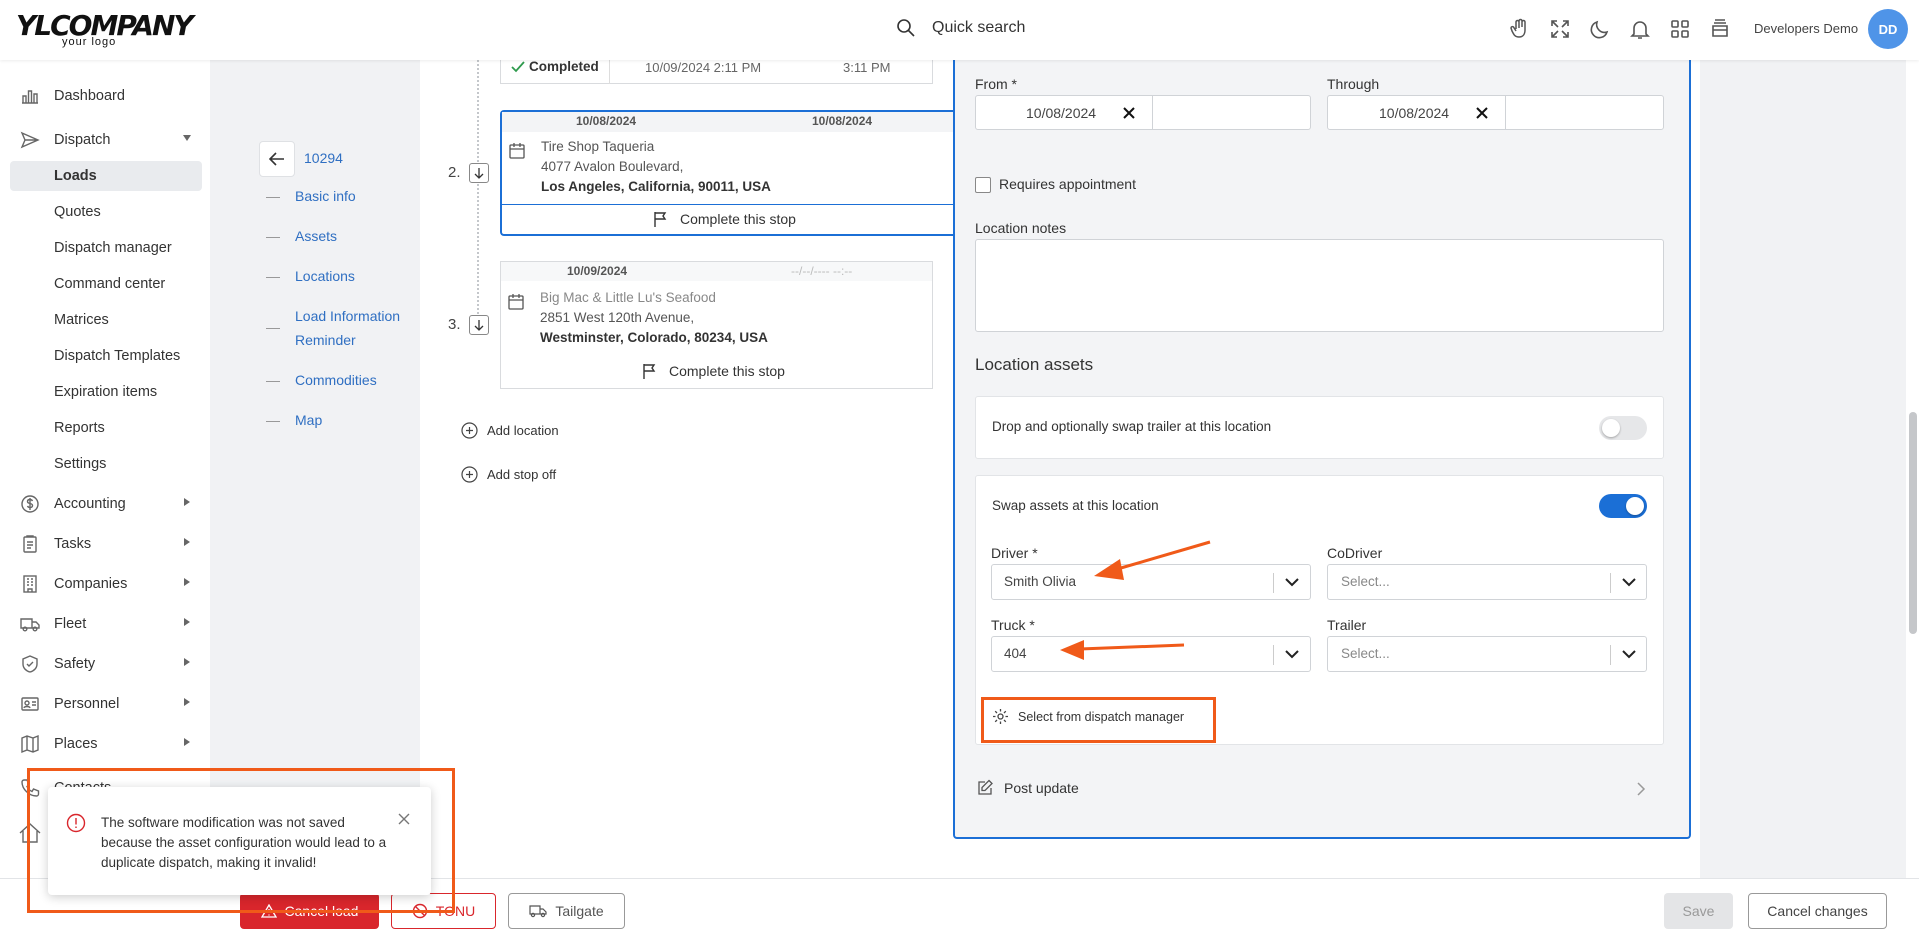 Image resolution: width=1919 pixels, height=940 pixels. Describe the element at coordinates (1560, 29) in the screenshot. I see `fullscreen-icon` at that location.